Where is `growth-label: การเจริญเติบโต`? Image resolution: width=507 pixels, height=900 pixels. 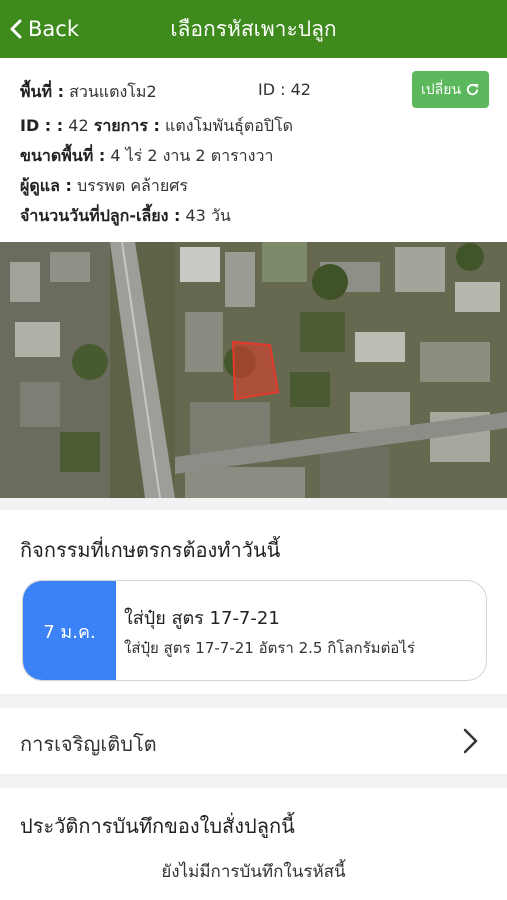
growth-label: การเจริญเติบโต is located at coordinates (88, 744).